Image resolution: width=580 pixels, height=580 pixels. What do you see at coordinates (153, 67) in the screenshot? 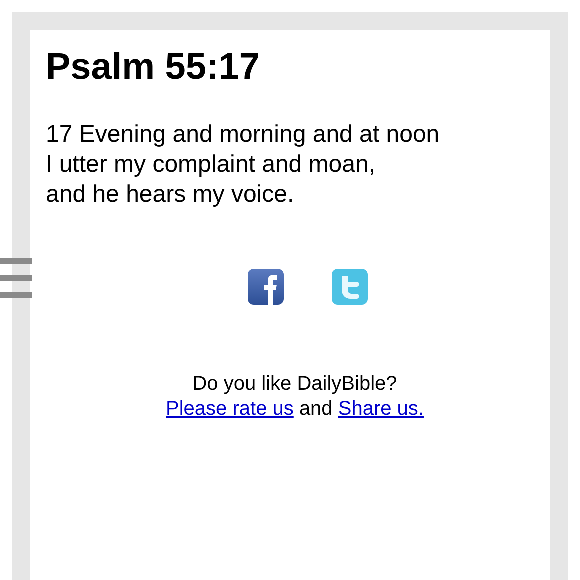
I see `verse-title: Psalm 55:17` at bounding box center [153, 67].